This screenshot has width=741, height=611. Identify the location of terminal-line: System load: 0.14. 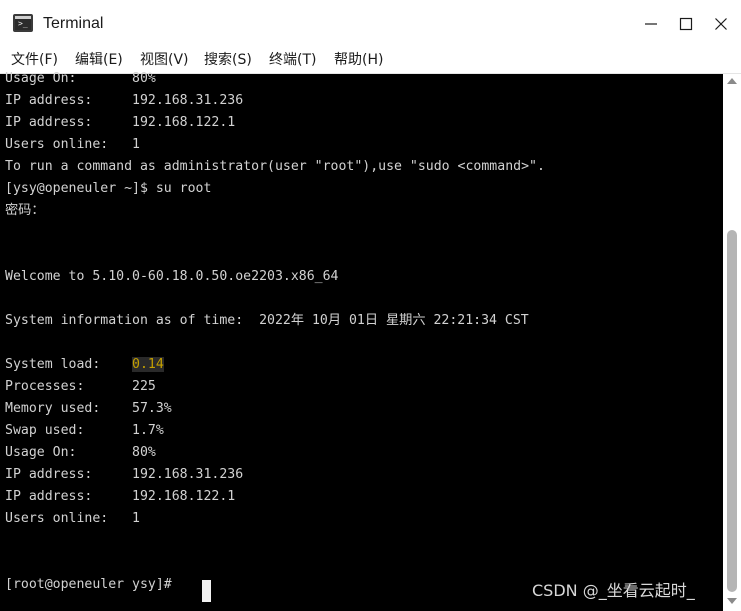
(84, 365).